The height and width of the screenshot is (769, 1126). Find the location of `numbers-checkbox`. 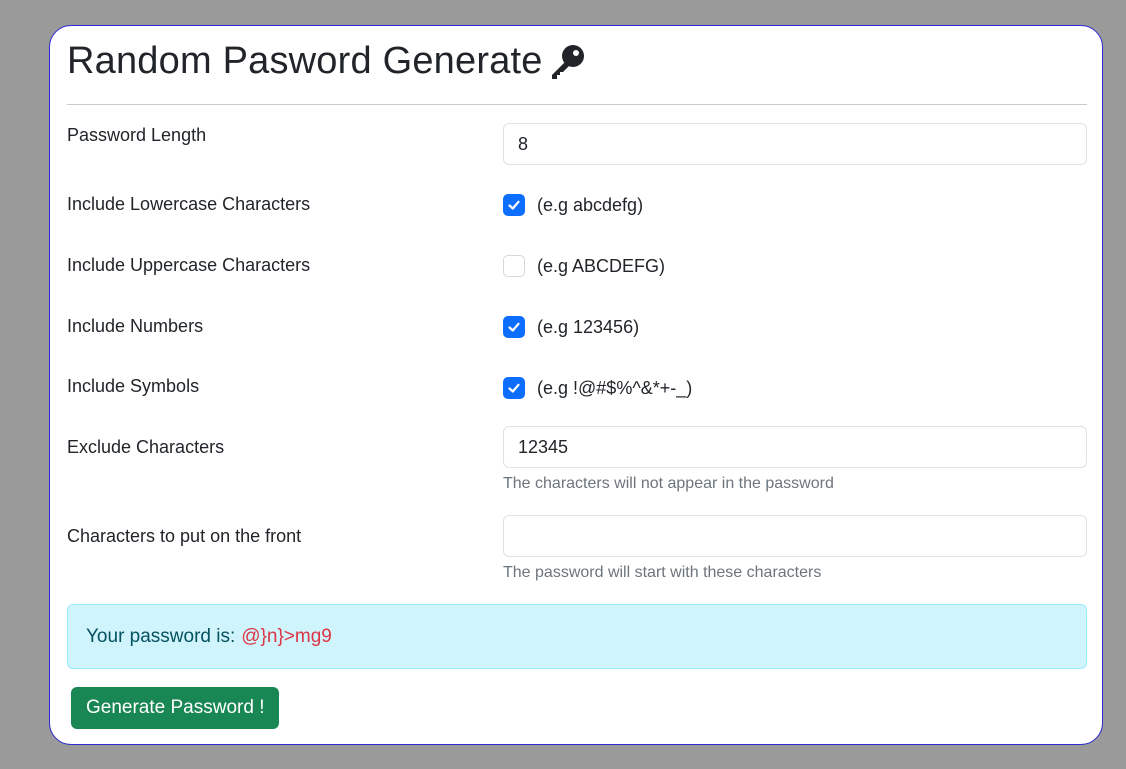

numbers-checkbox is located at coordinates (514, 327).